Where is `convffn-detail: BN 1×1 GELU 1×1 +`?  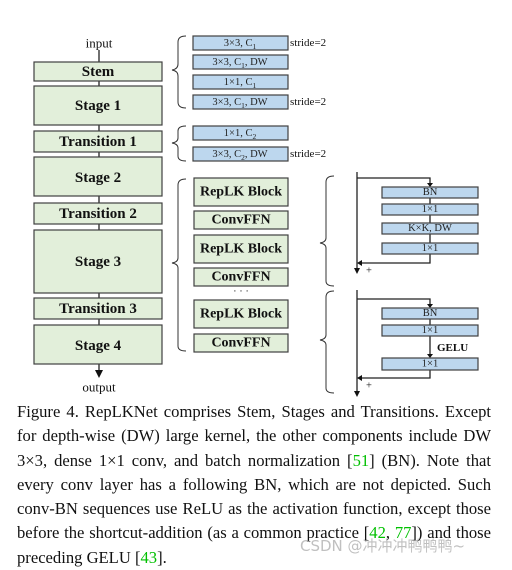 convffn-detail: BN 1×1 GELU 1×1 + is located at coordinates (416, 343).